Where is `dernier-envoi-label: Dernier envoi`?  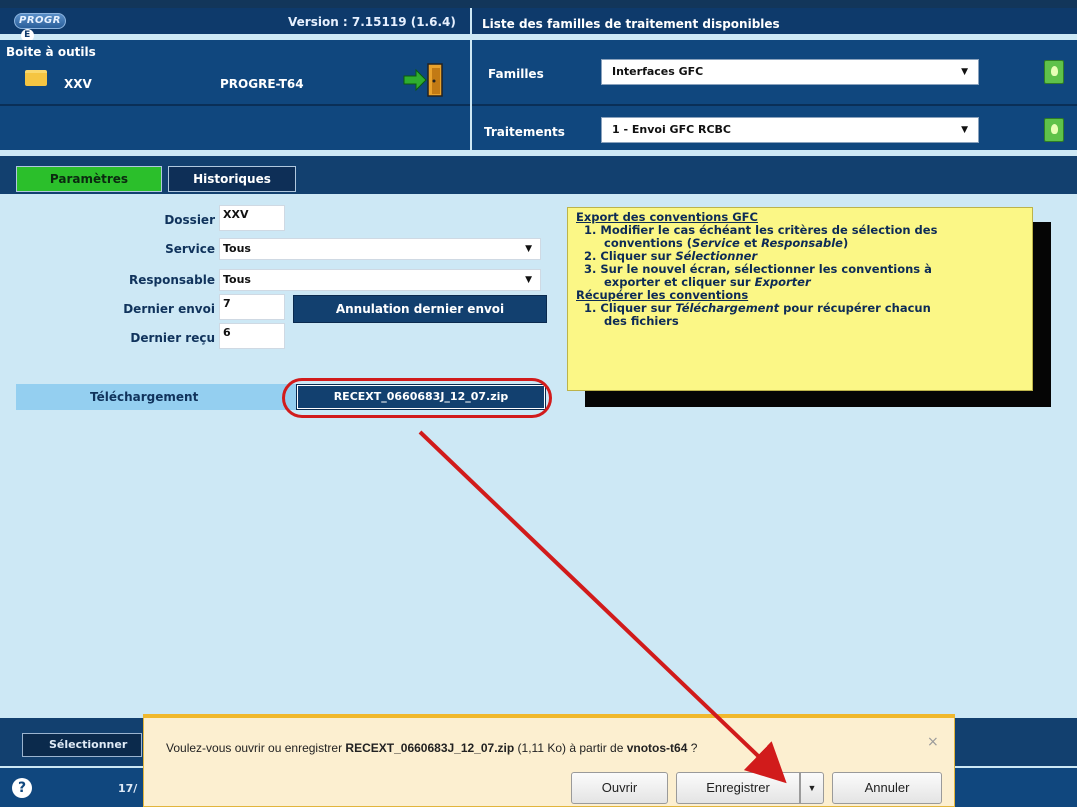 dernier-envoi-label: Dernier envoi is located at coordinates (169, 309).